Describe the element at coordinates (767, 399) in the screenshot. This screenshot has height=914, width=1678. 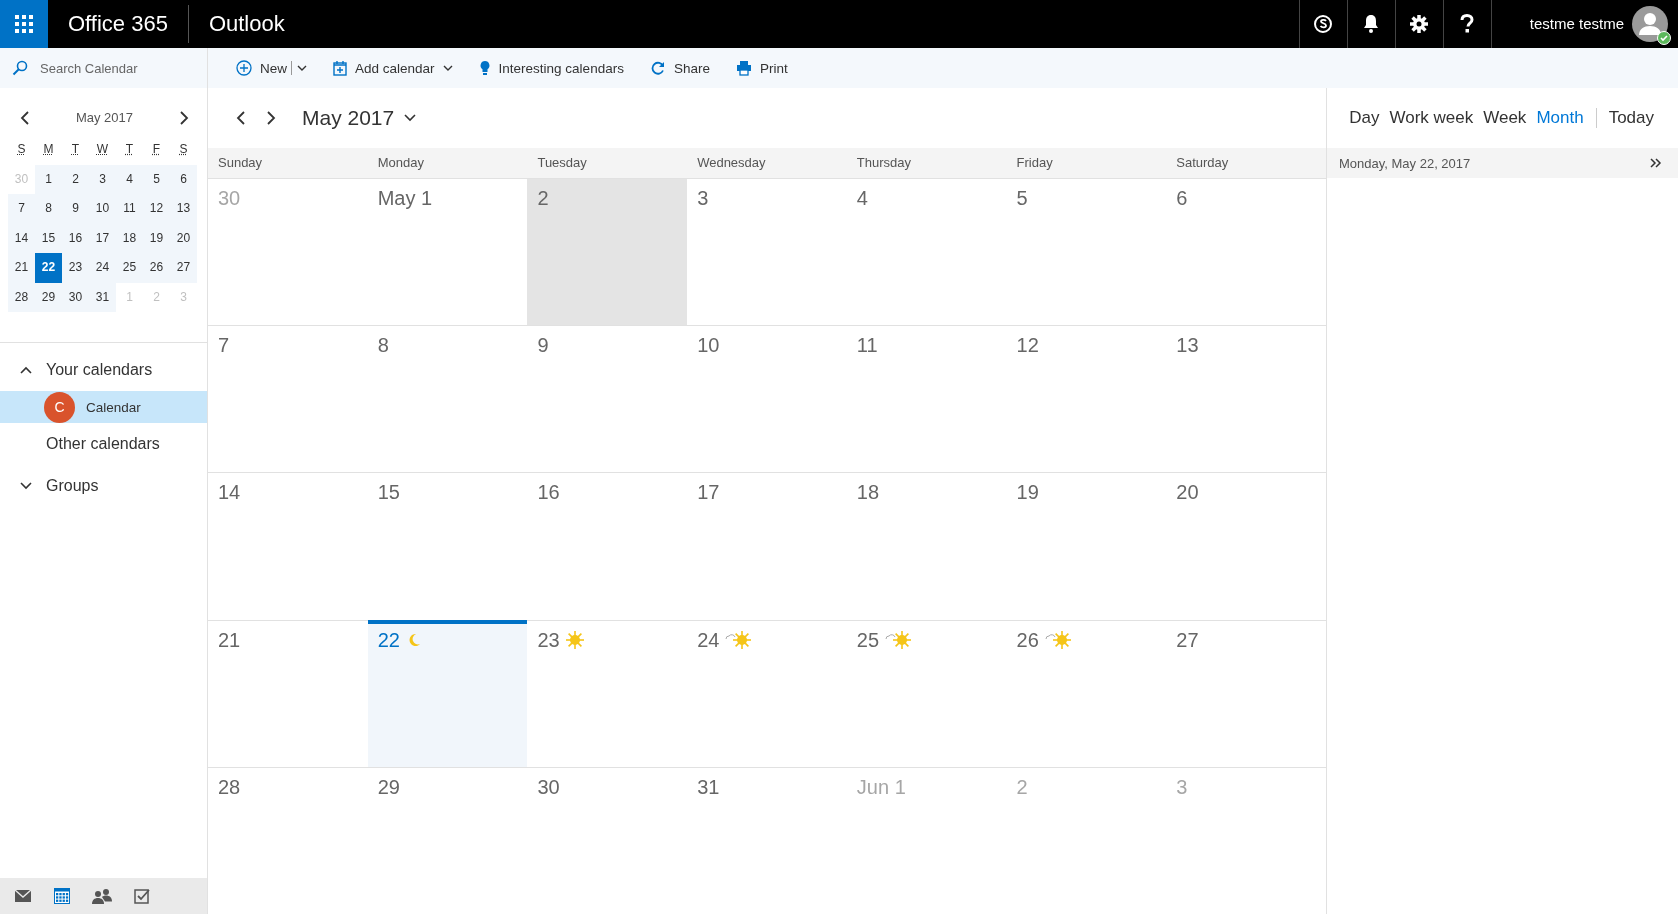
I see `day-cell: 10` at that location.